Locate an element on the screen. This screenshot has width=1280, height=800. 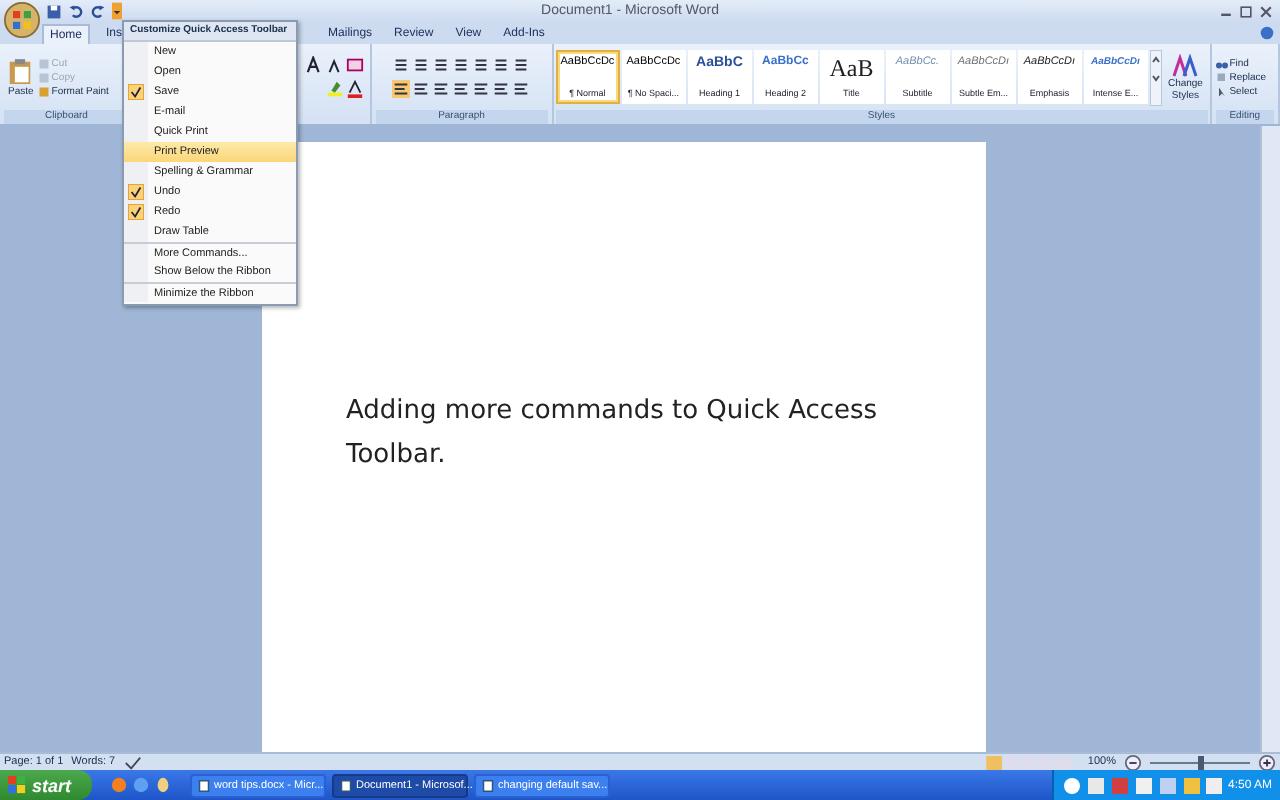
undo-icon is located at coordinates (76, 11).